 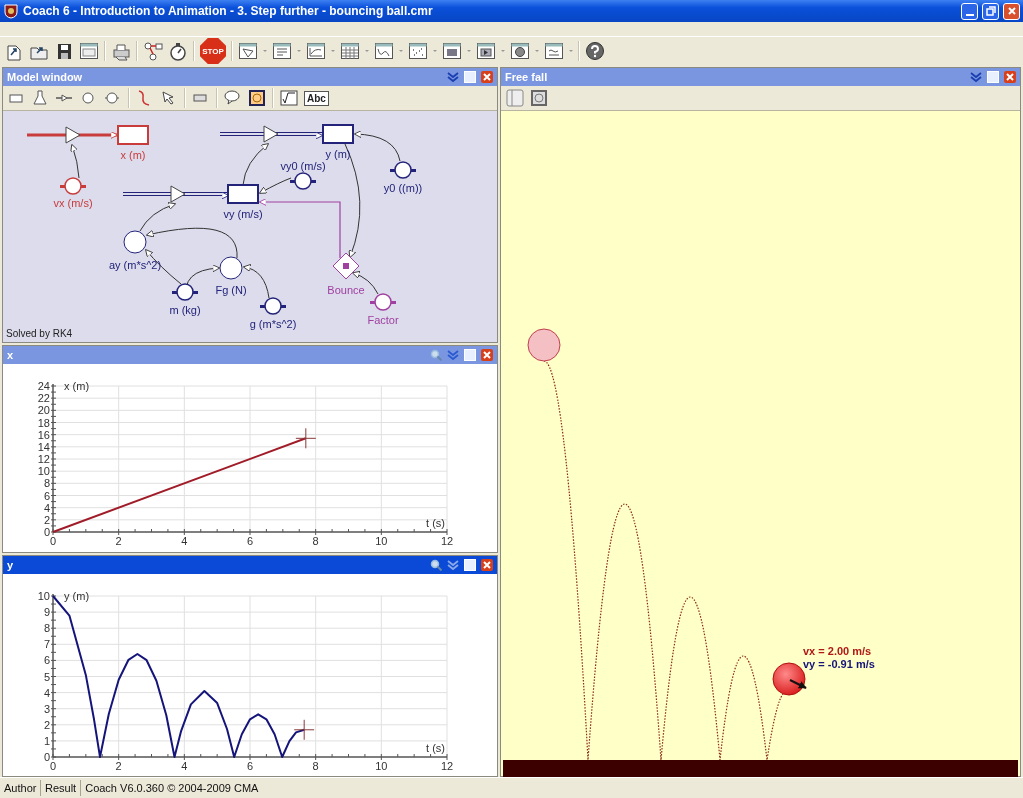 I want to click on video-window-icon, so click(x=486, y=51).